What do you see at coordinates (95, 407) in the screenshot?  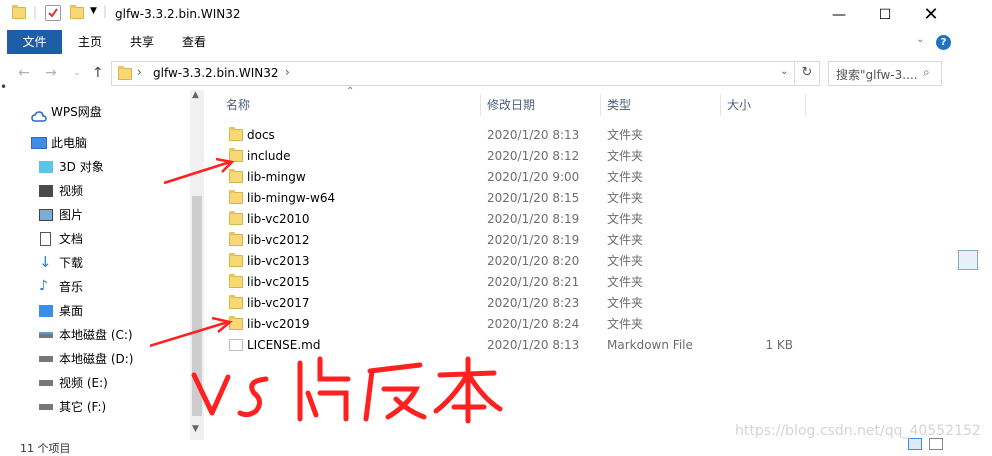 I see `nav-item-drive-f: 其它 (F:)` at bounding box center [95, 407].